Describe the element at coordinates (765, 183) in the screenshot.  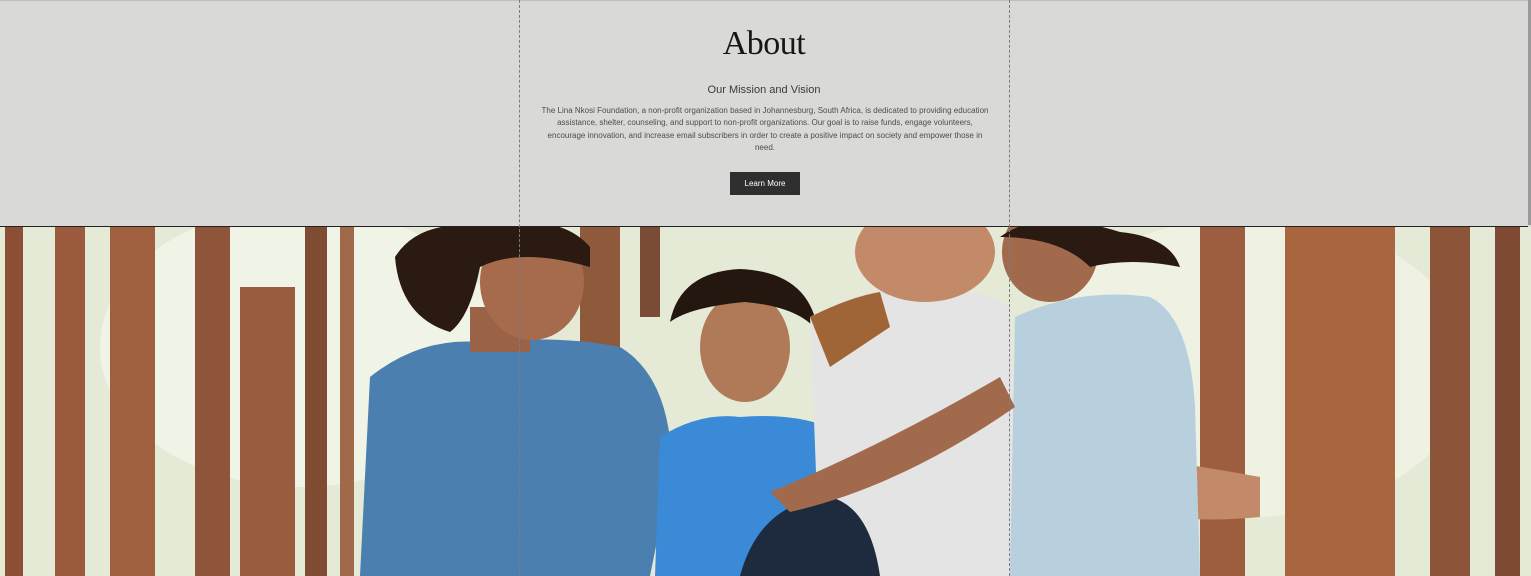
I see `learn-more-button: Learn More` at that location.